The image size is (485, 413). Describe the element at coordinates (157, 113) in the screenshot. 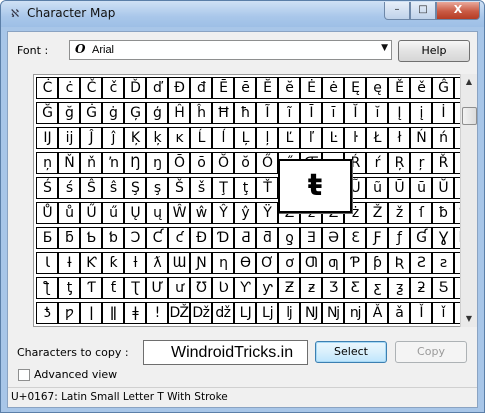

I see `character-cell: ģ` at that location.